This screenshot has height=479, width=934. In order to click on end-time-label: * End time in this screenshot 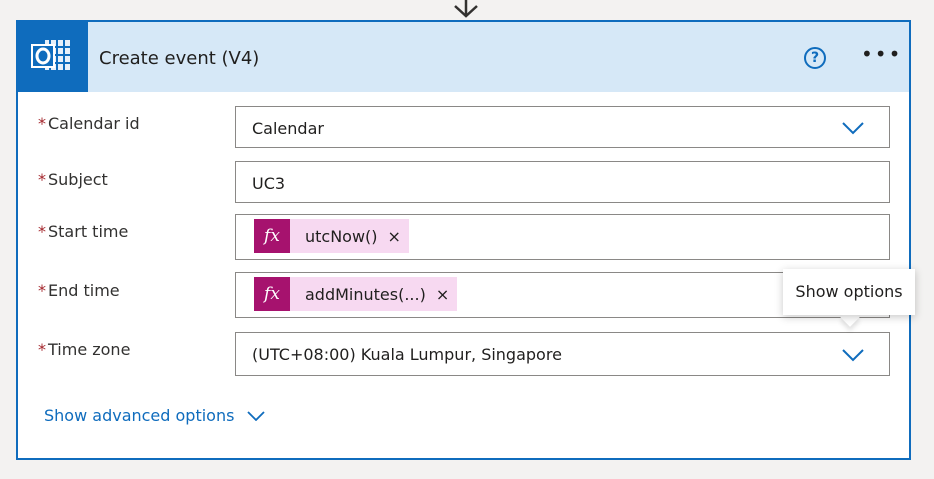, I will do `click(79, 290)`.